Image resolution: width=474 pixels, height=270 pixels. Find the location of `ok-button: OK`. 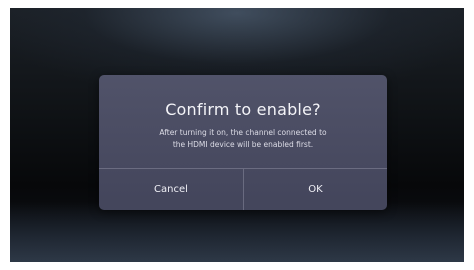

ok-button: OK is located at coordinates (315, 189).